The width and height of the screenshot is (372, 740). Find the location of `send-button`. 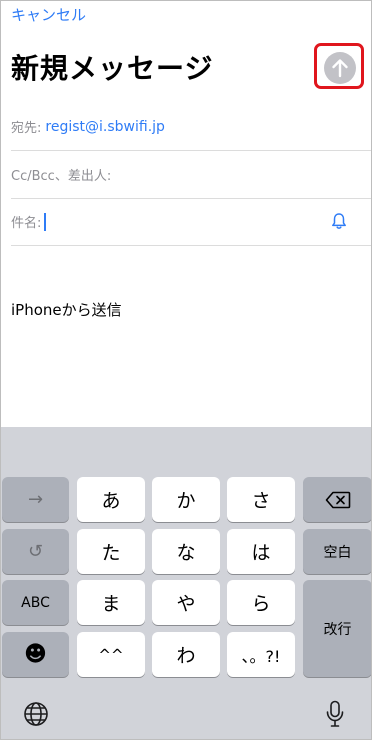

send-button is located at coordinates (340, 68).